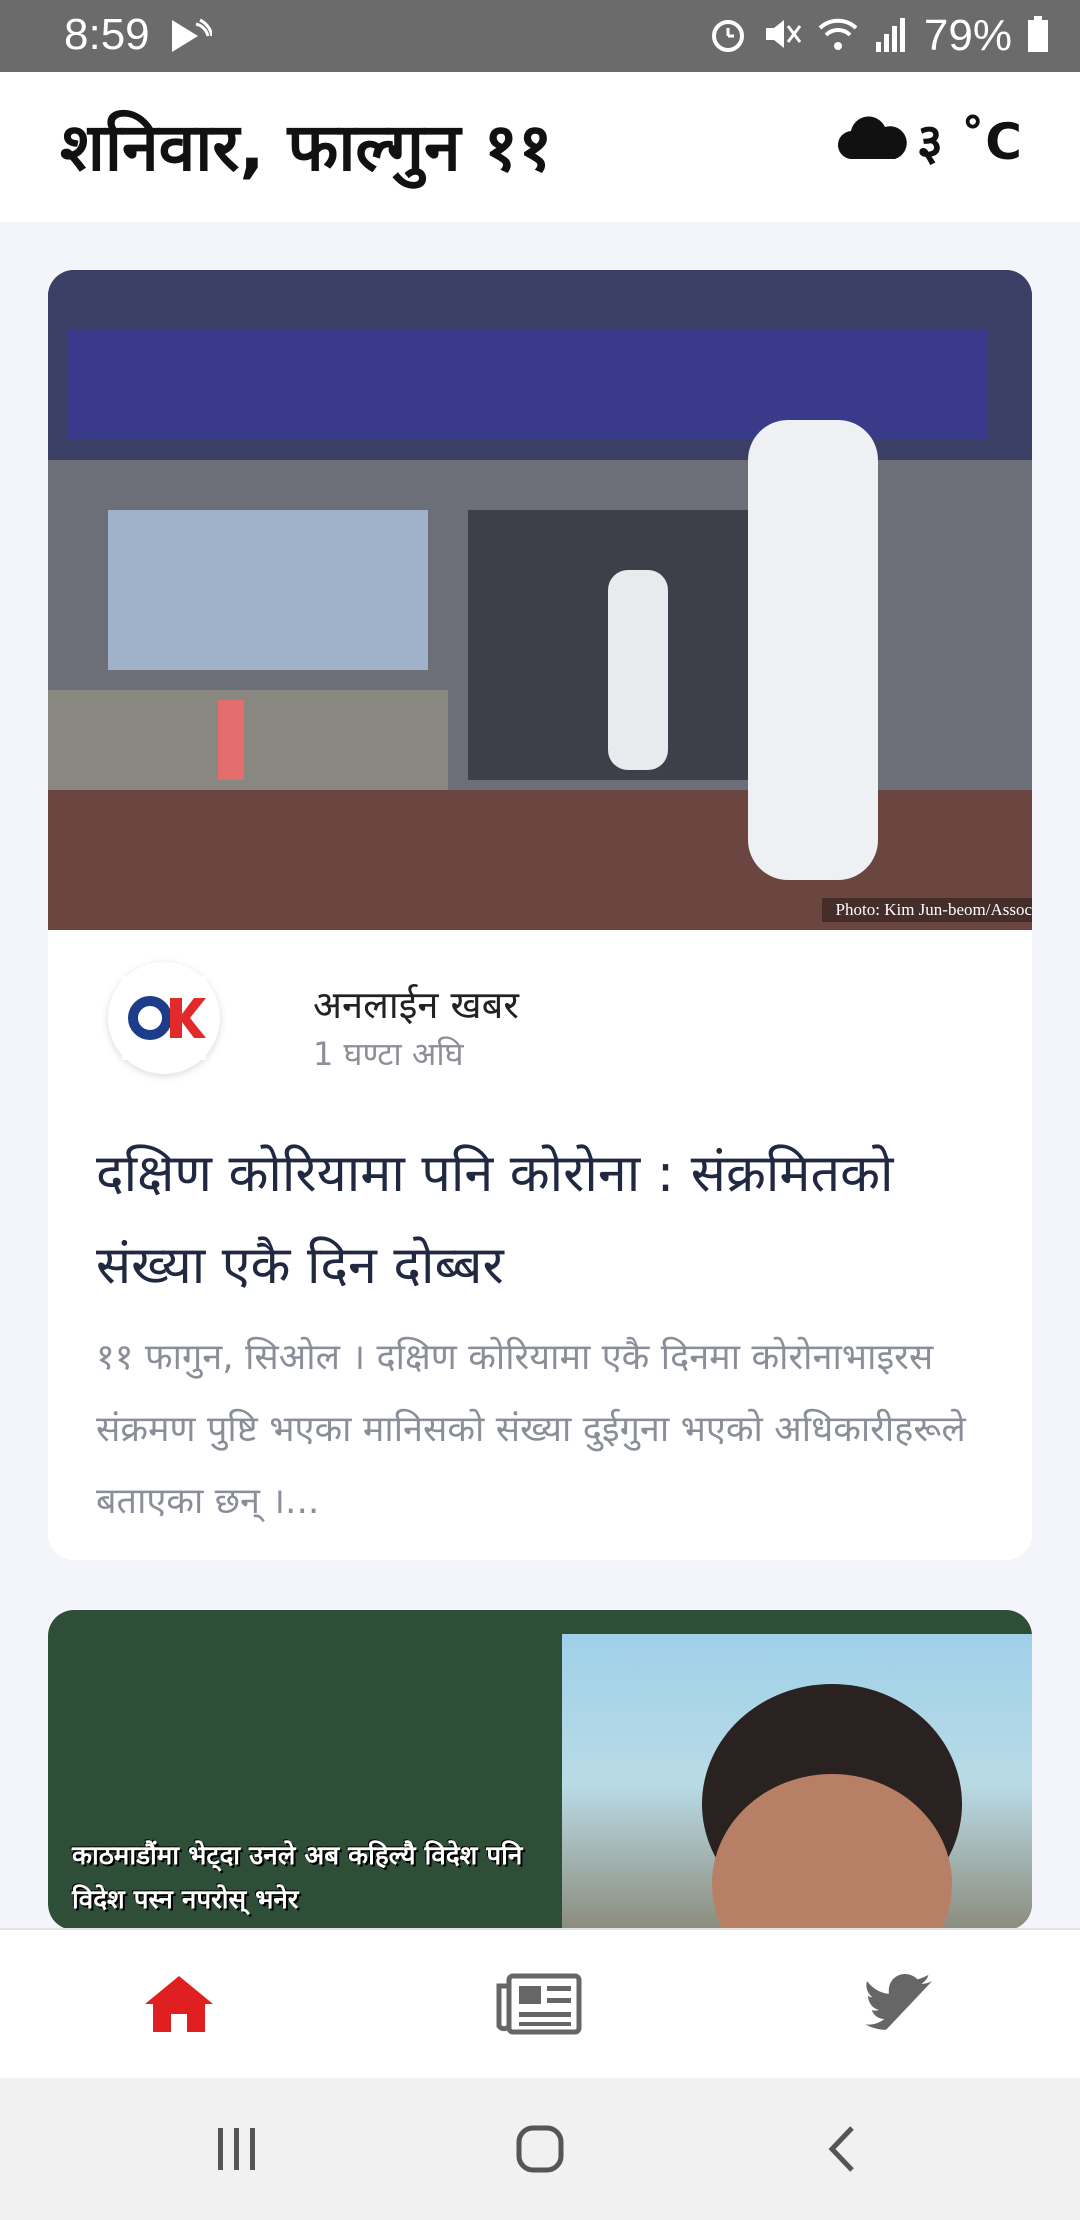  I want to click on source-logo, so click(164, 1018).